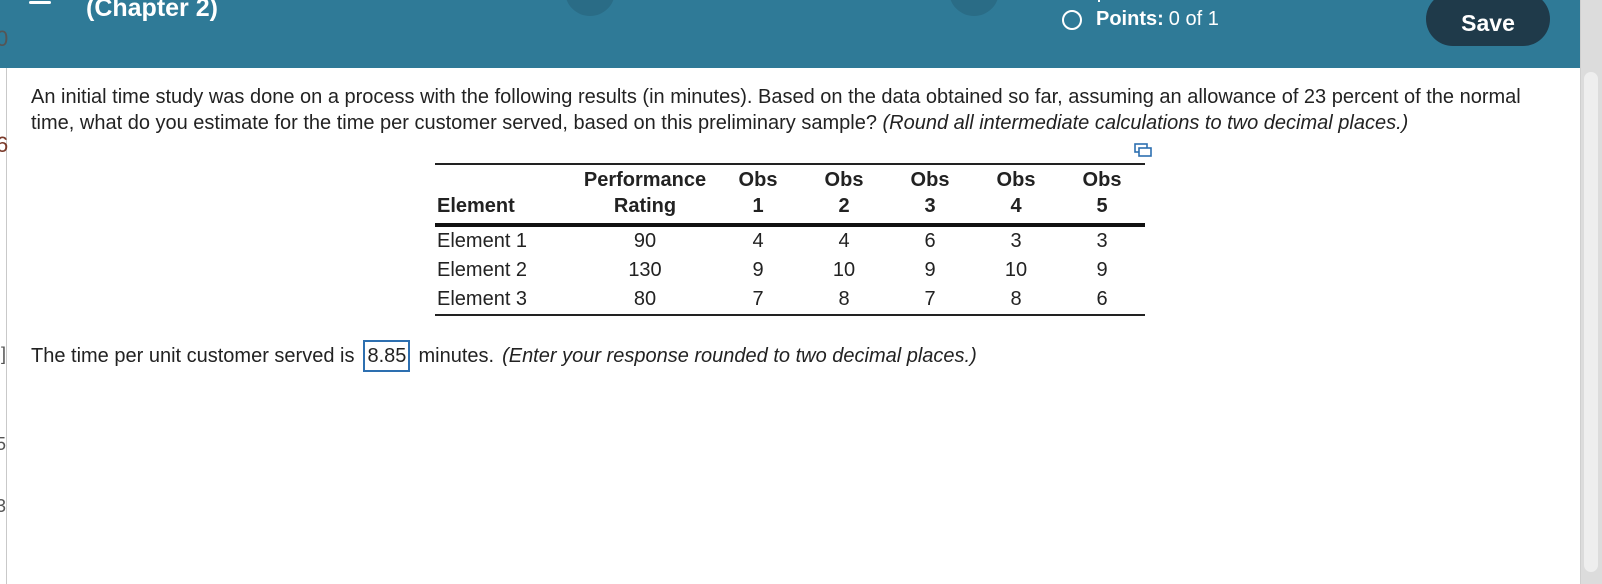 This screenshot has height=584, width=1602. Describe the element at coordinates (476, 206) in the screenshot. I see `header-element: Element` at that location.